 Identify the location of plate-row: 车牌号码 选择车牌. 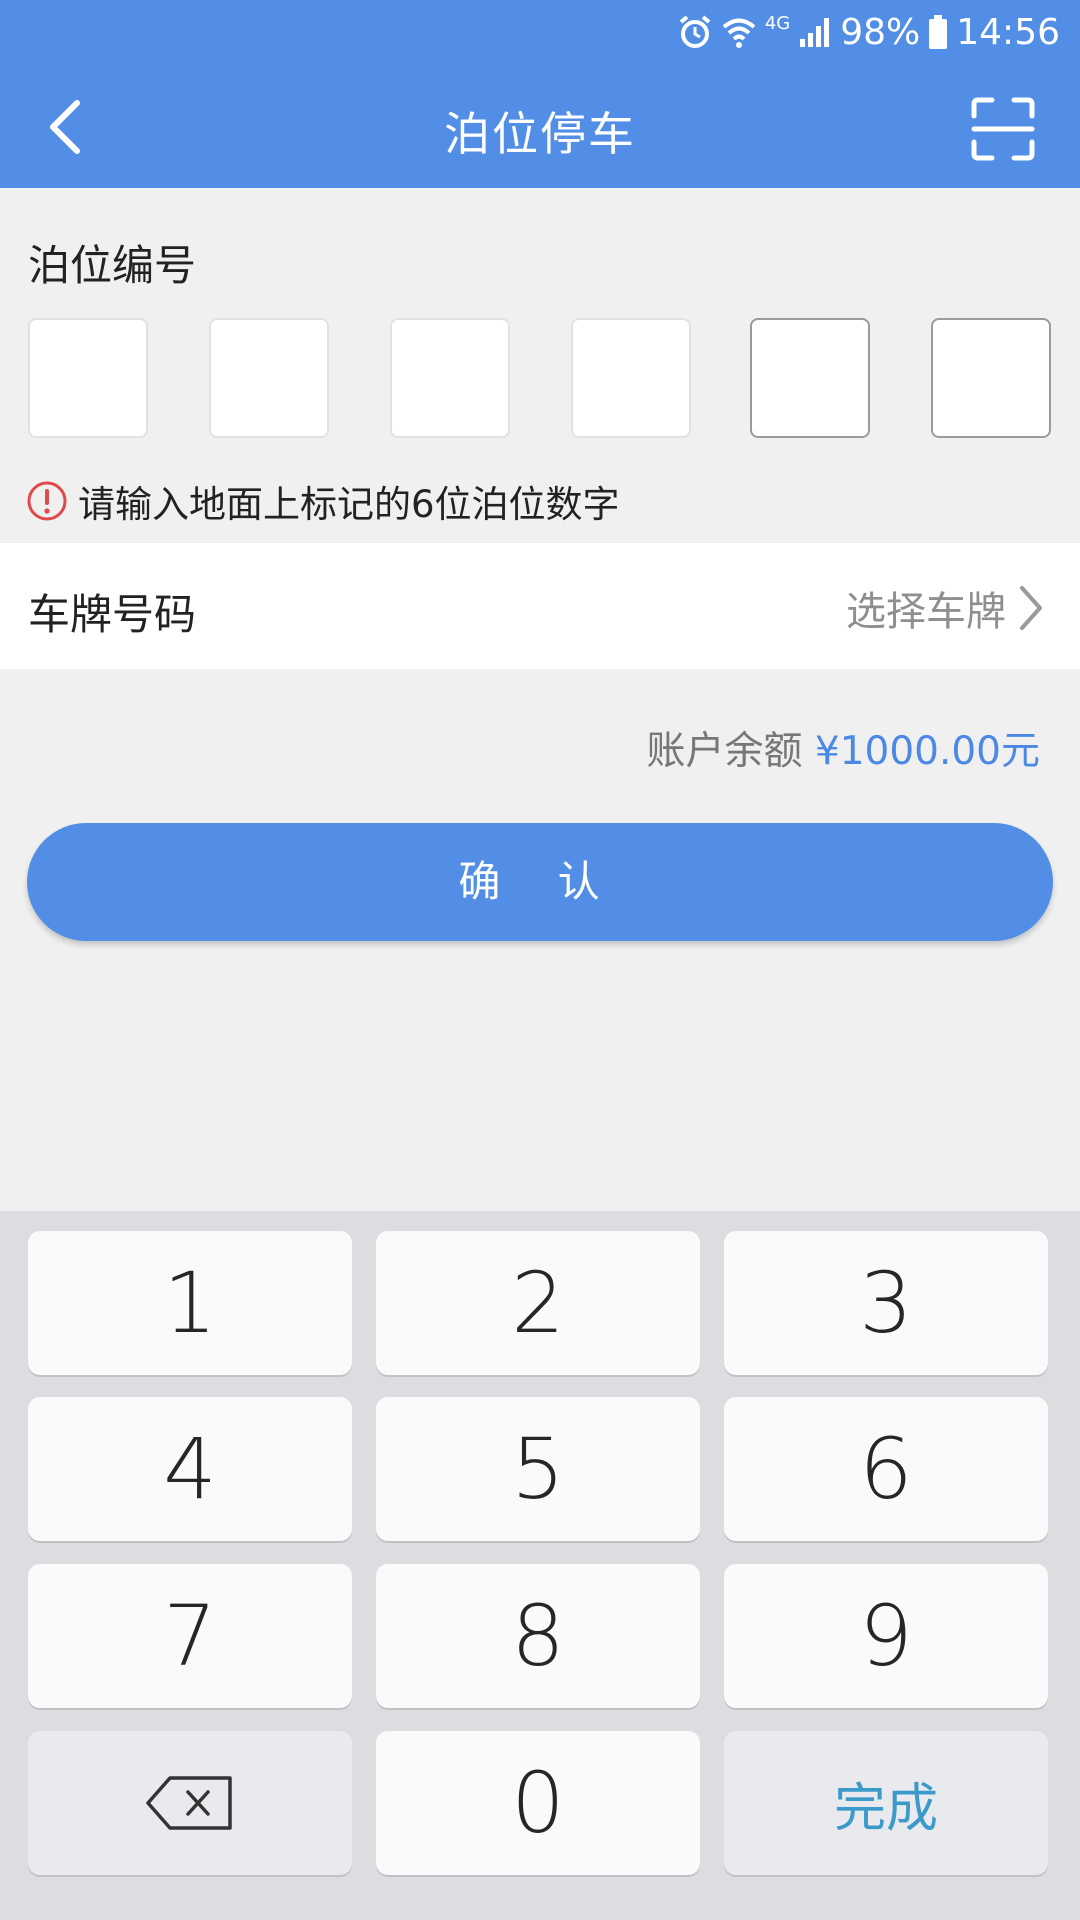
(540, 606).